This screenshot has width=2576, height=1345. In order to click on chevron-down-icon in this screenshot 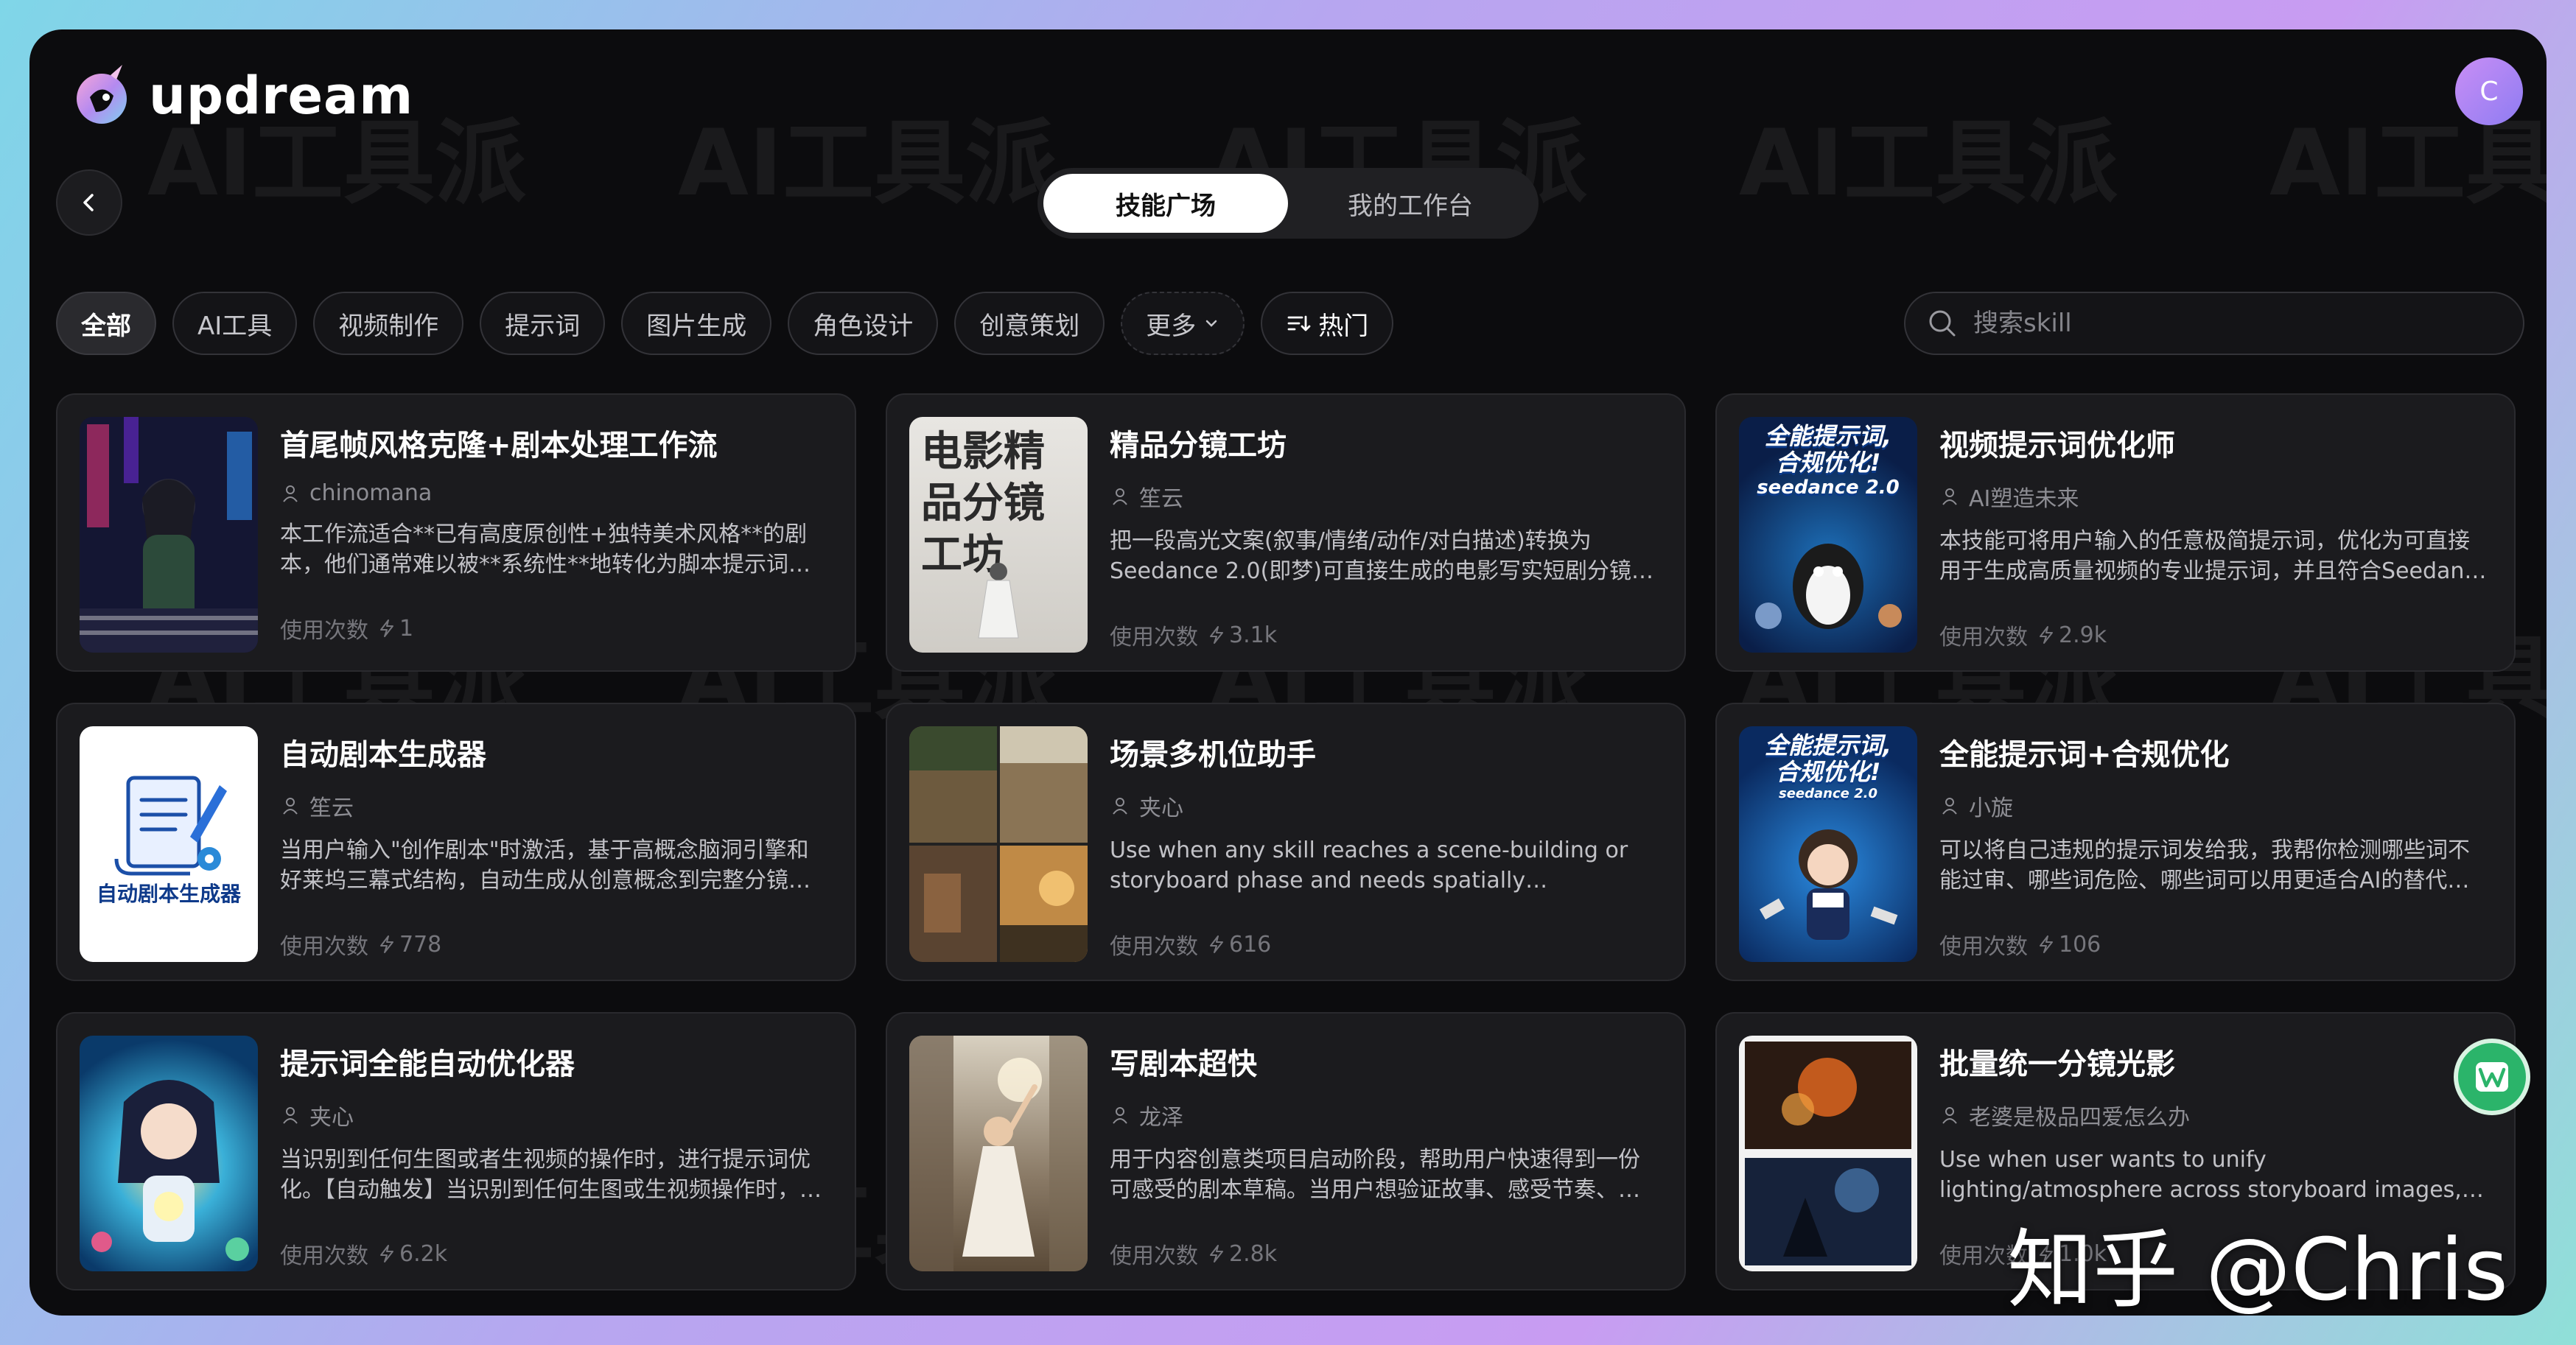, I will do `click(1211, 323)`.